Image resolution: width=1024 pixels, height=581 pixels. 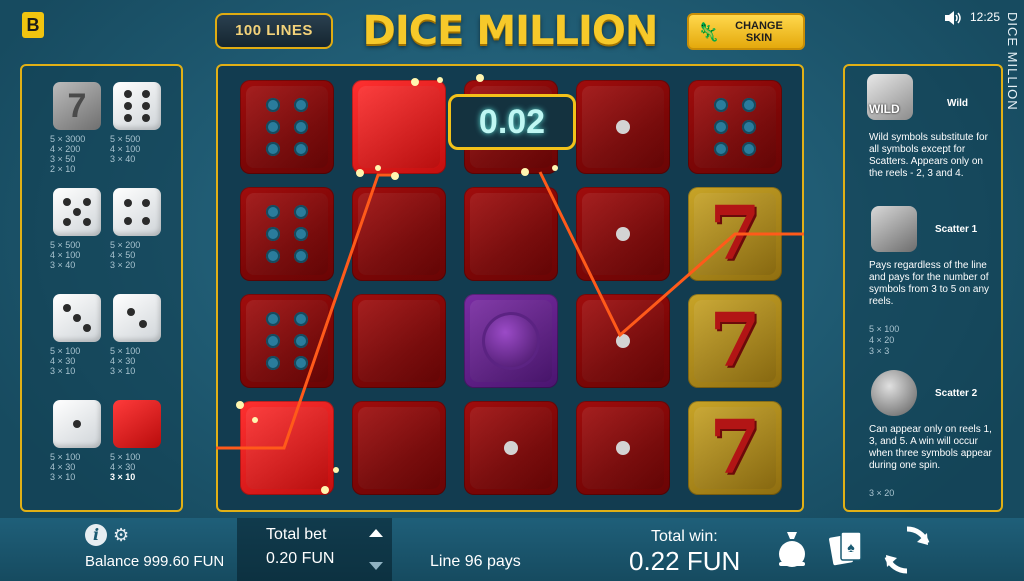 I want to click on paytable-item-four: 5 × 200 4 × 50 3 × 20, so click(x=140, y=229).